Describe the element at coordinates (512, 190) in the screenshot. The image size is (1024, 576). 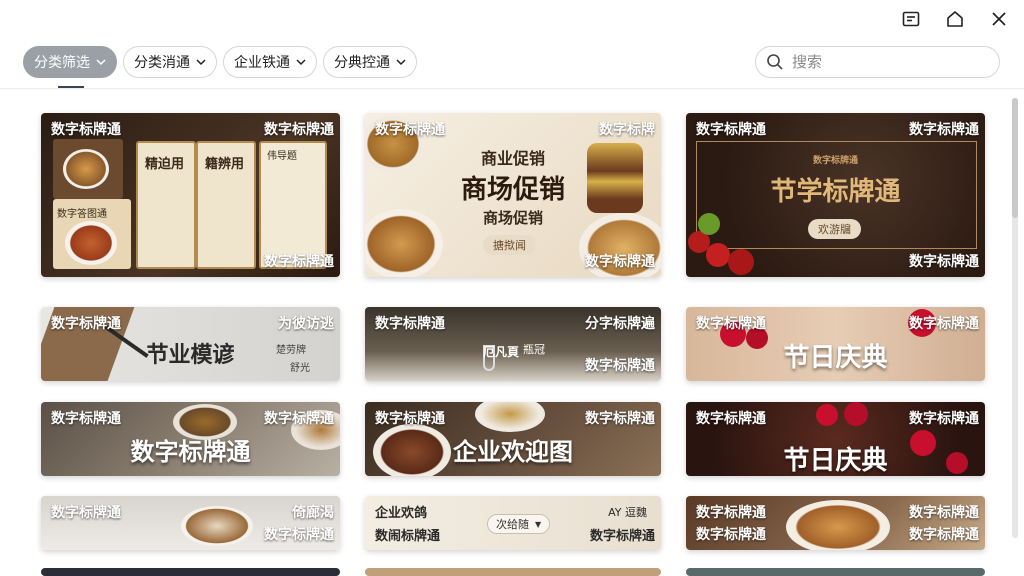
I see `promo-line-2: 商场促销` at that location.